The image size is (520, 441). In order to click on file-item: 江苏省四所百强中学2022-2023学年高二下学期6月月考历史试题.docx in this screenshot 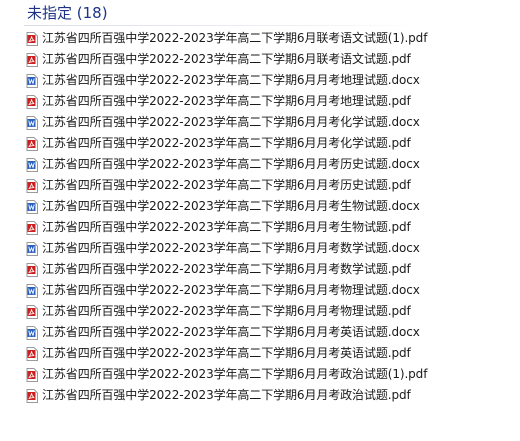, I will do `click(226, 164)`.